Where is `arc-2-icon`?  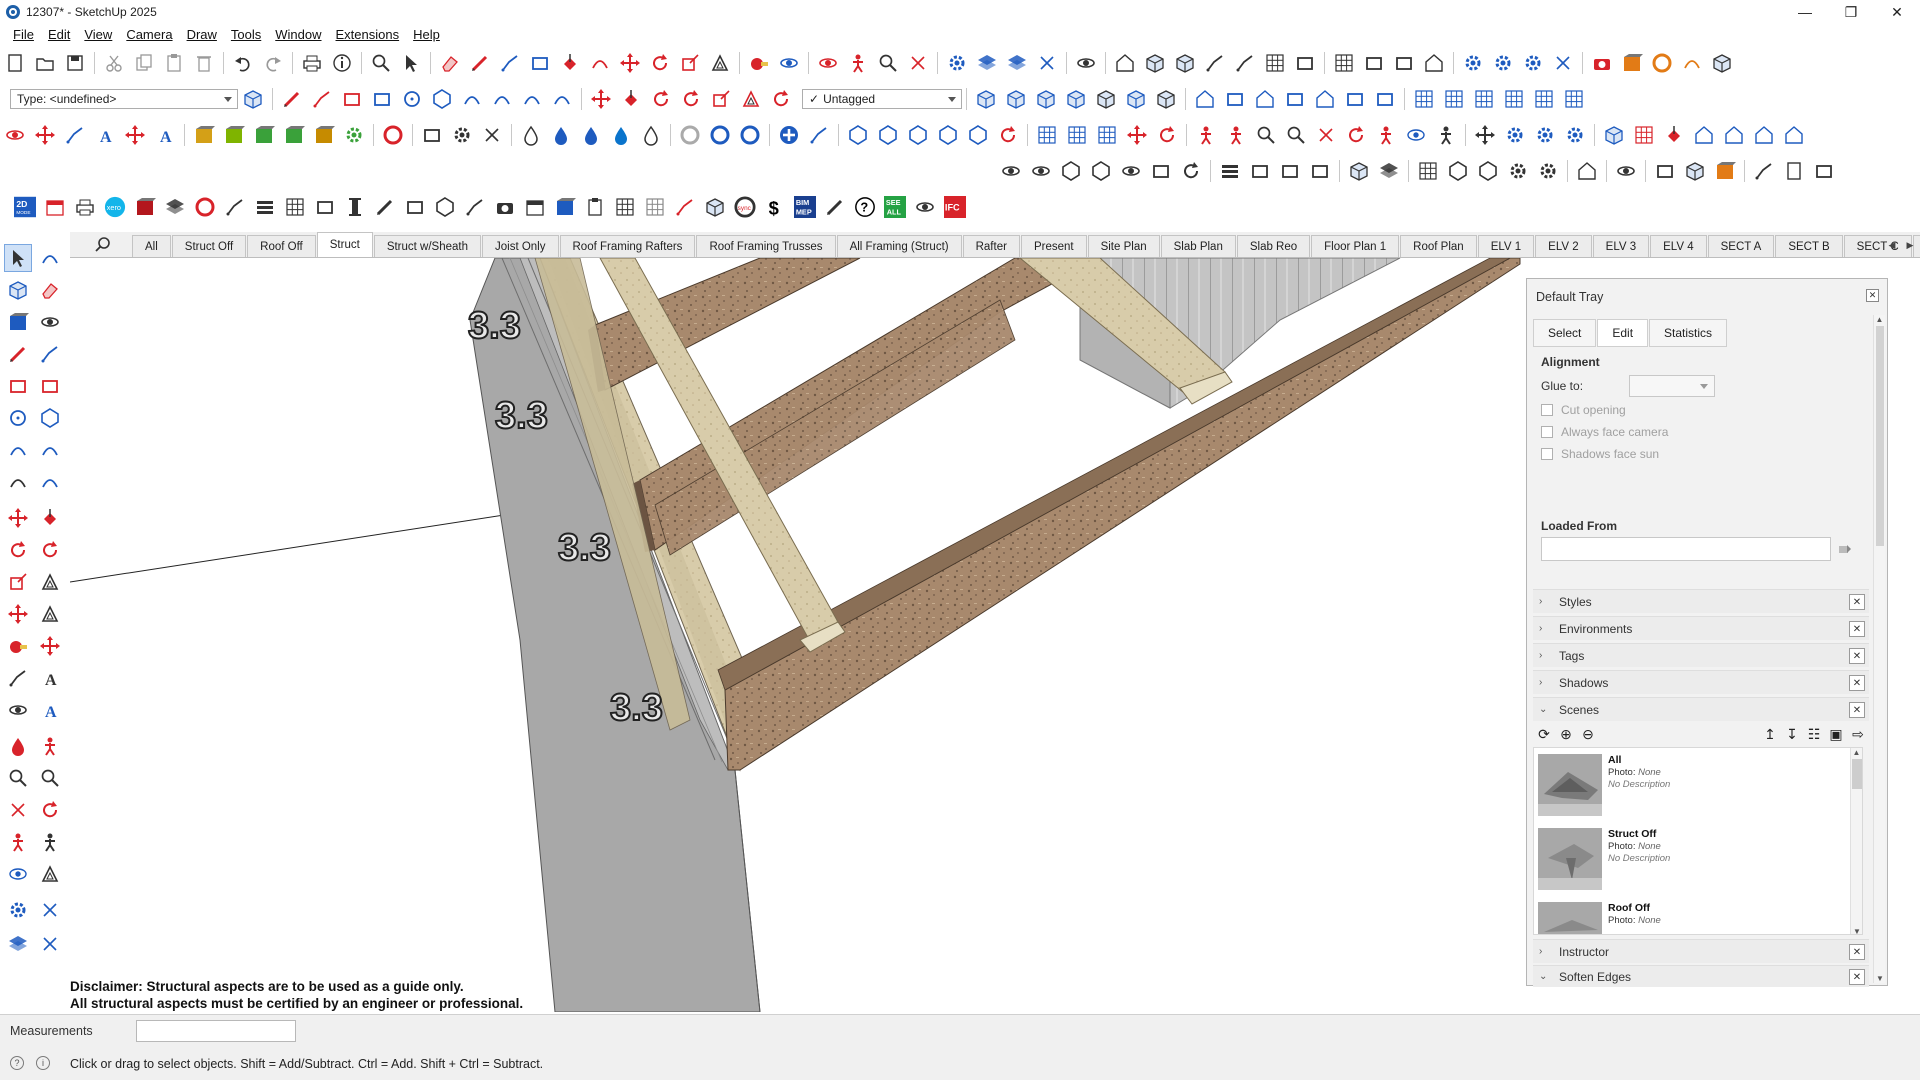 arc-2-icon is located at coordinates (472, 99).